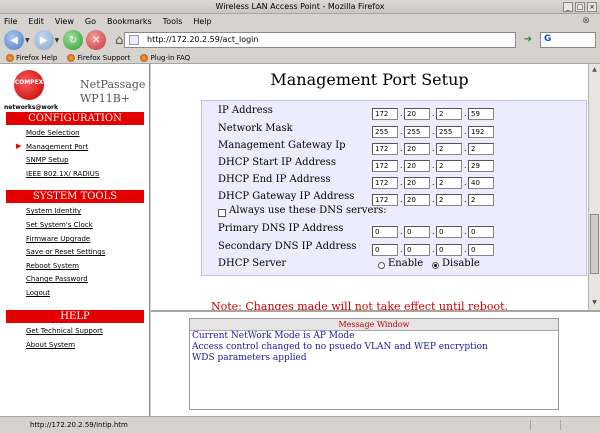 This screenshot has width=600, height=433. Describe the element at coordinates (449, 149) in the screenshot. I see `management-gateway-octet-3-input: 2` at that location.